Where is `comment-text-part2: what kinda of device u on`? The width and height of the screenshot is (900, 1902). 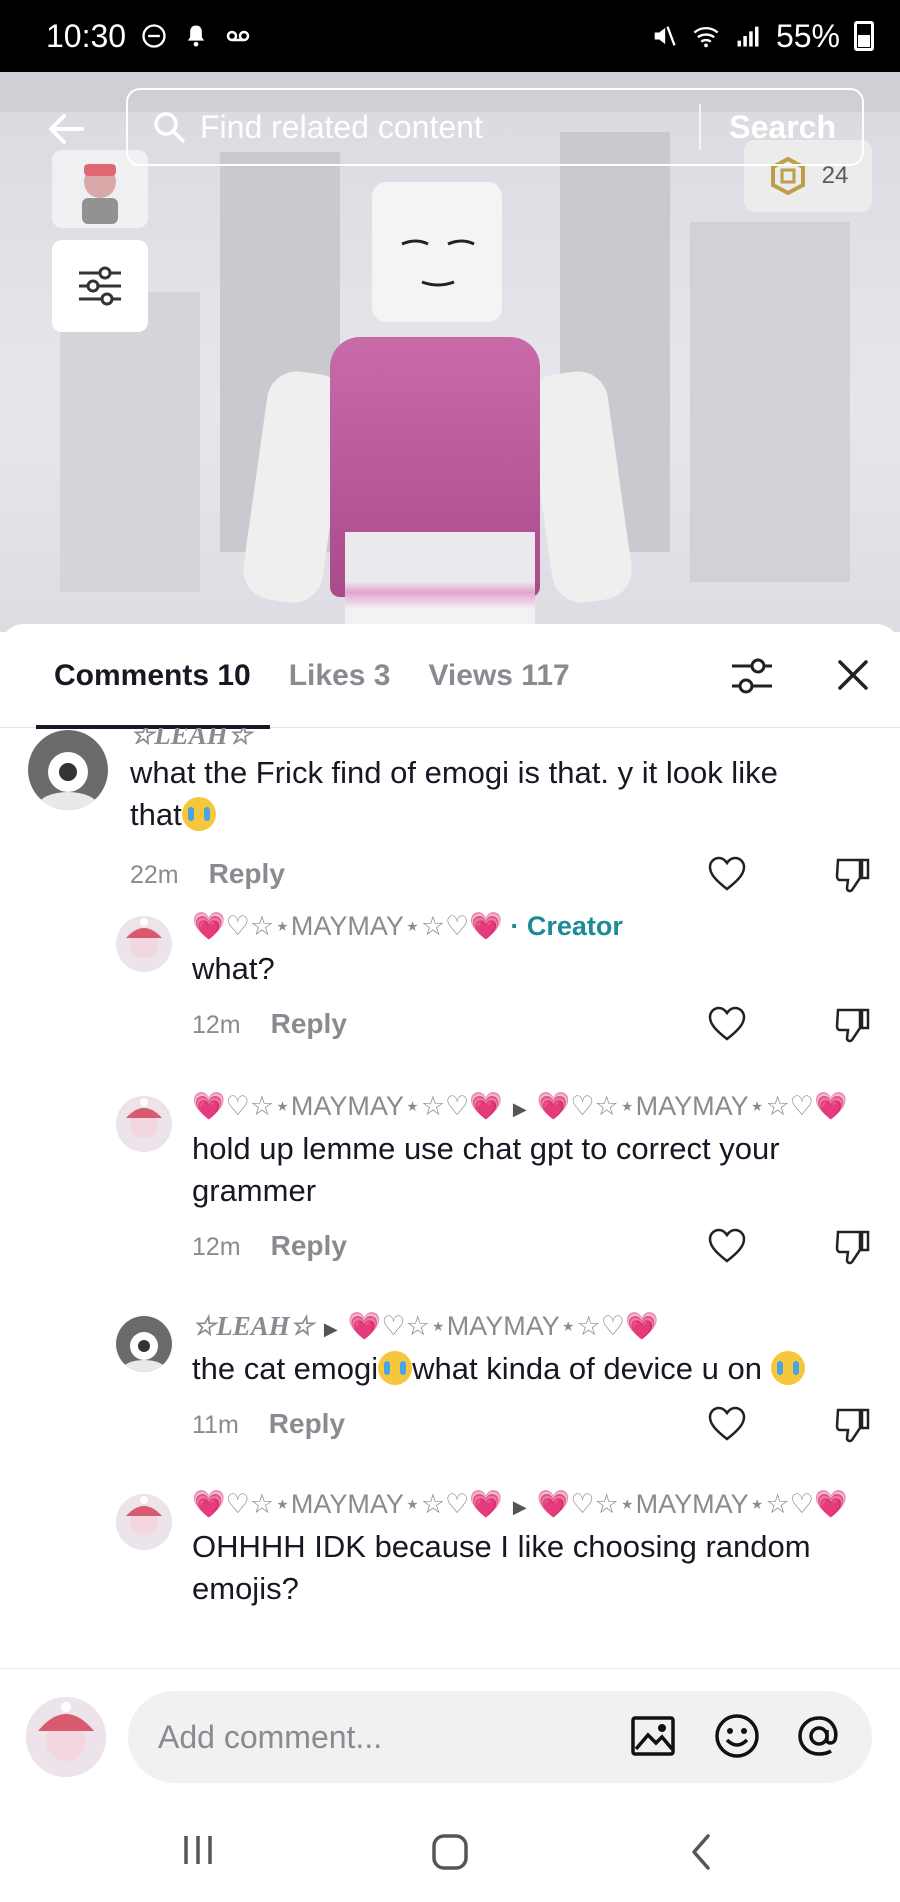 comment-text-part2: what kinda of device u on is located at coordinates (587, 1368).